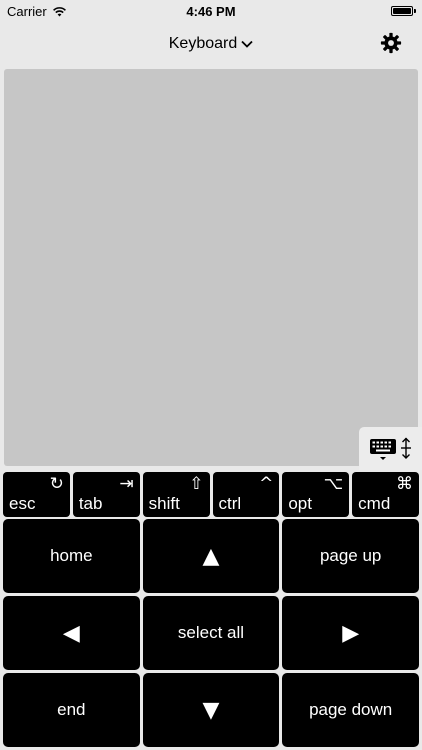 This screenshot has height=750, width=422. Describe the element at coordinates (374, 503) in the screenshot. I see `cmd-key-label: cmd` at that location.